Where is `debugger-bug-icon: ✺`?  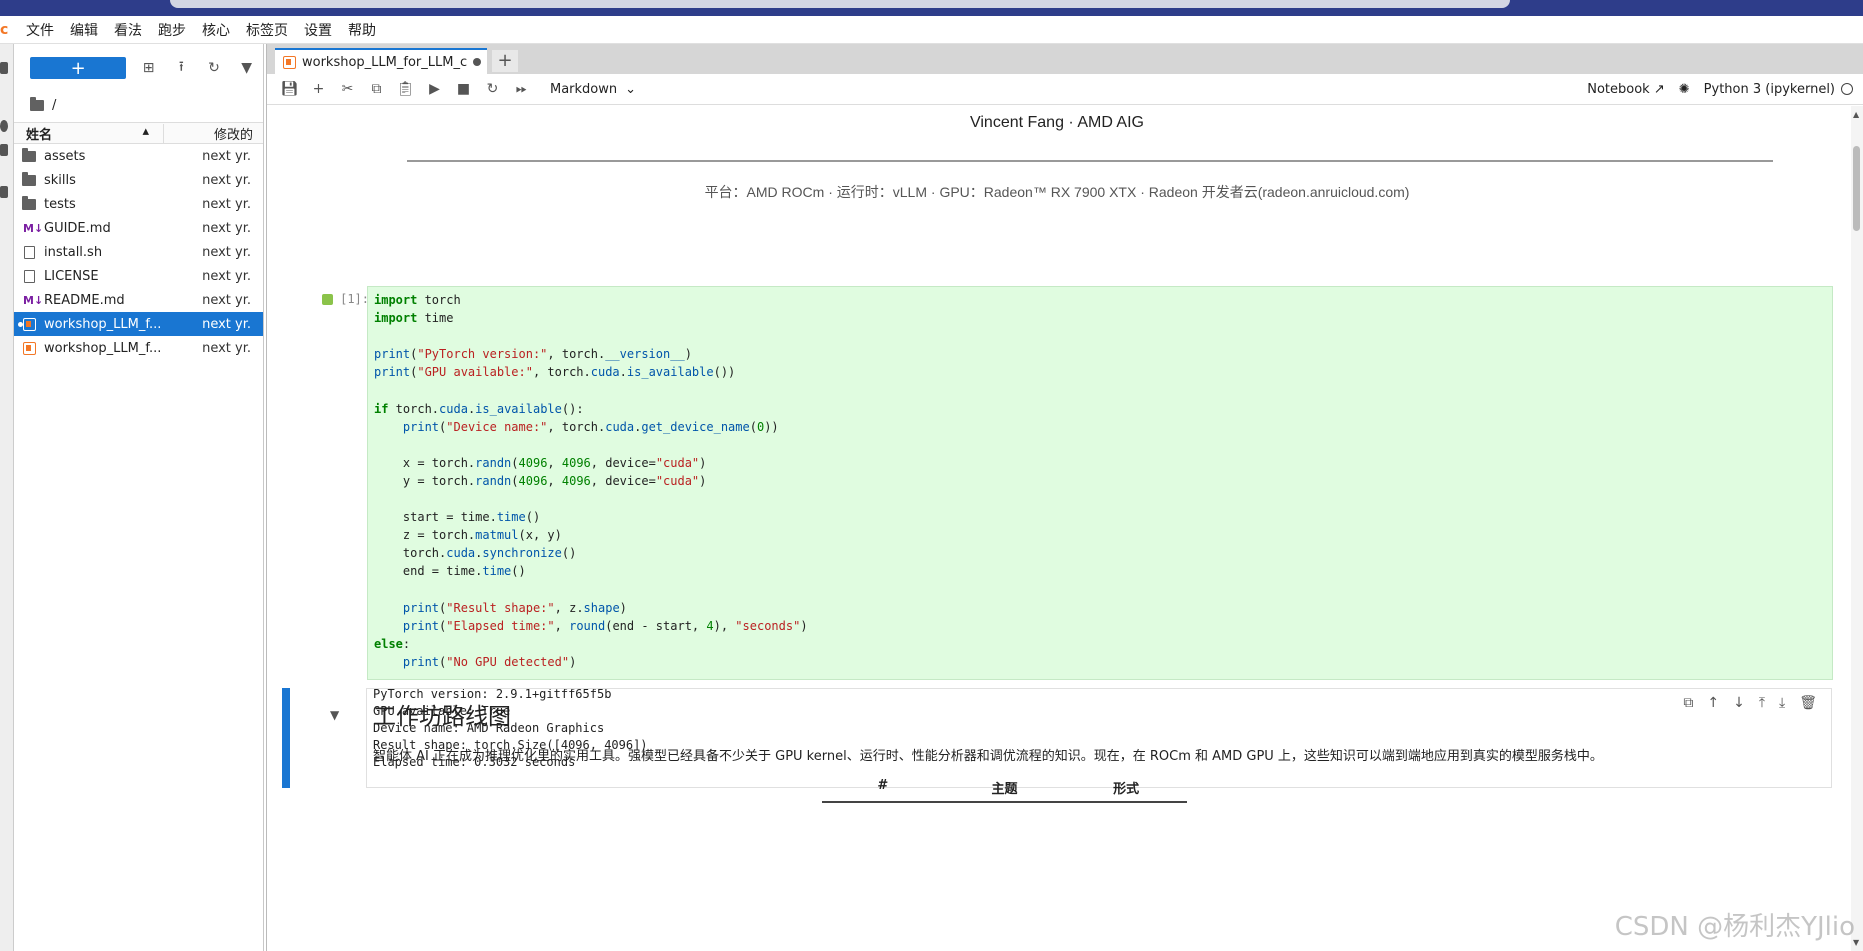
debugger-bug-icon: ✺ is located at coordinates (1684, 89).